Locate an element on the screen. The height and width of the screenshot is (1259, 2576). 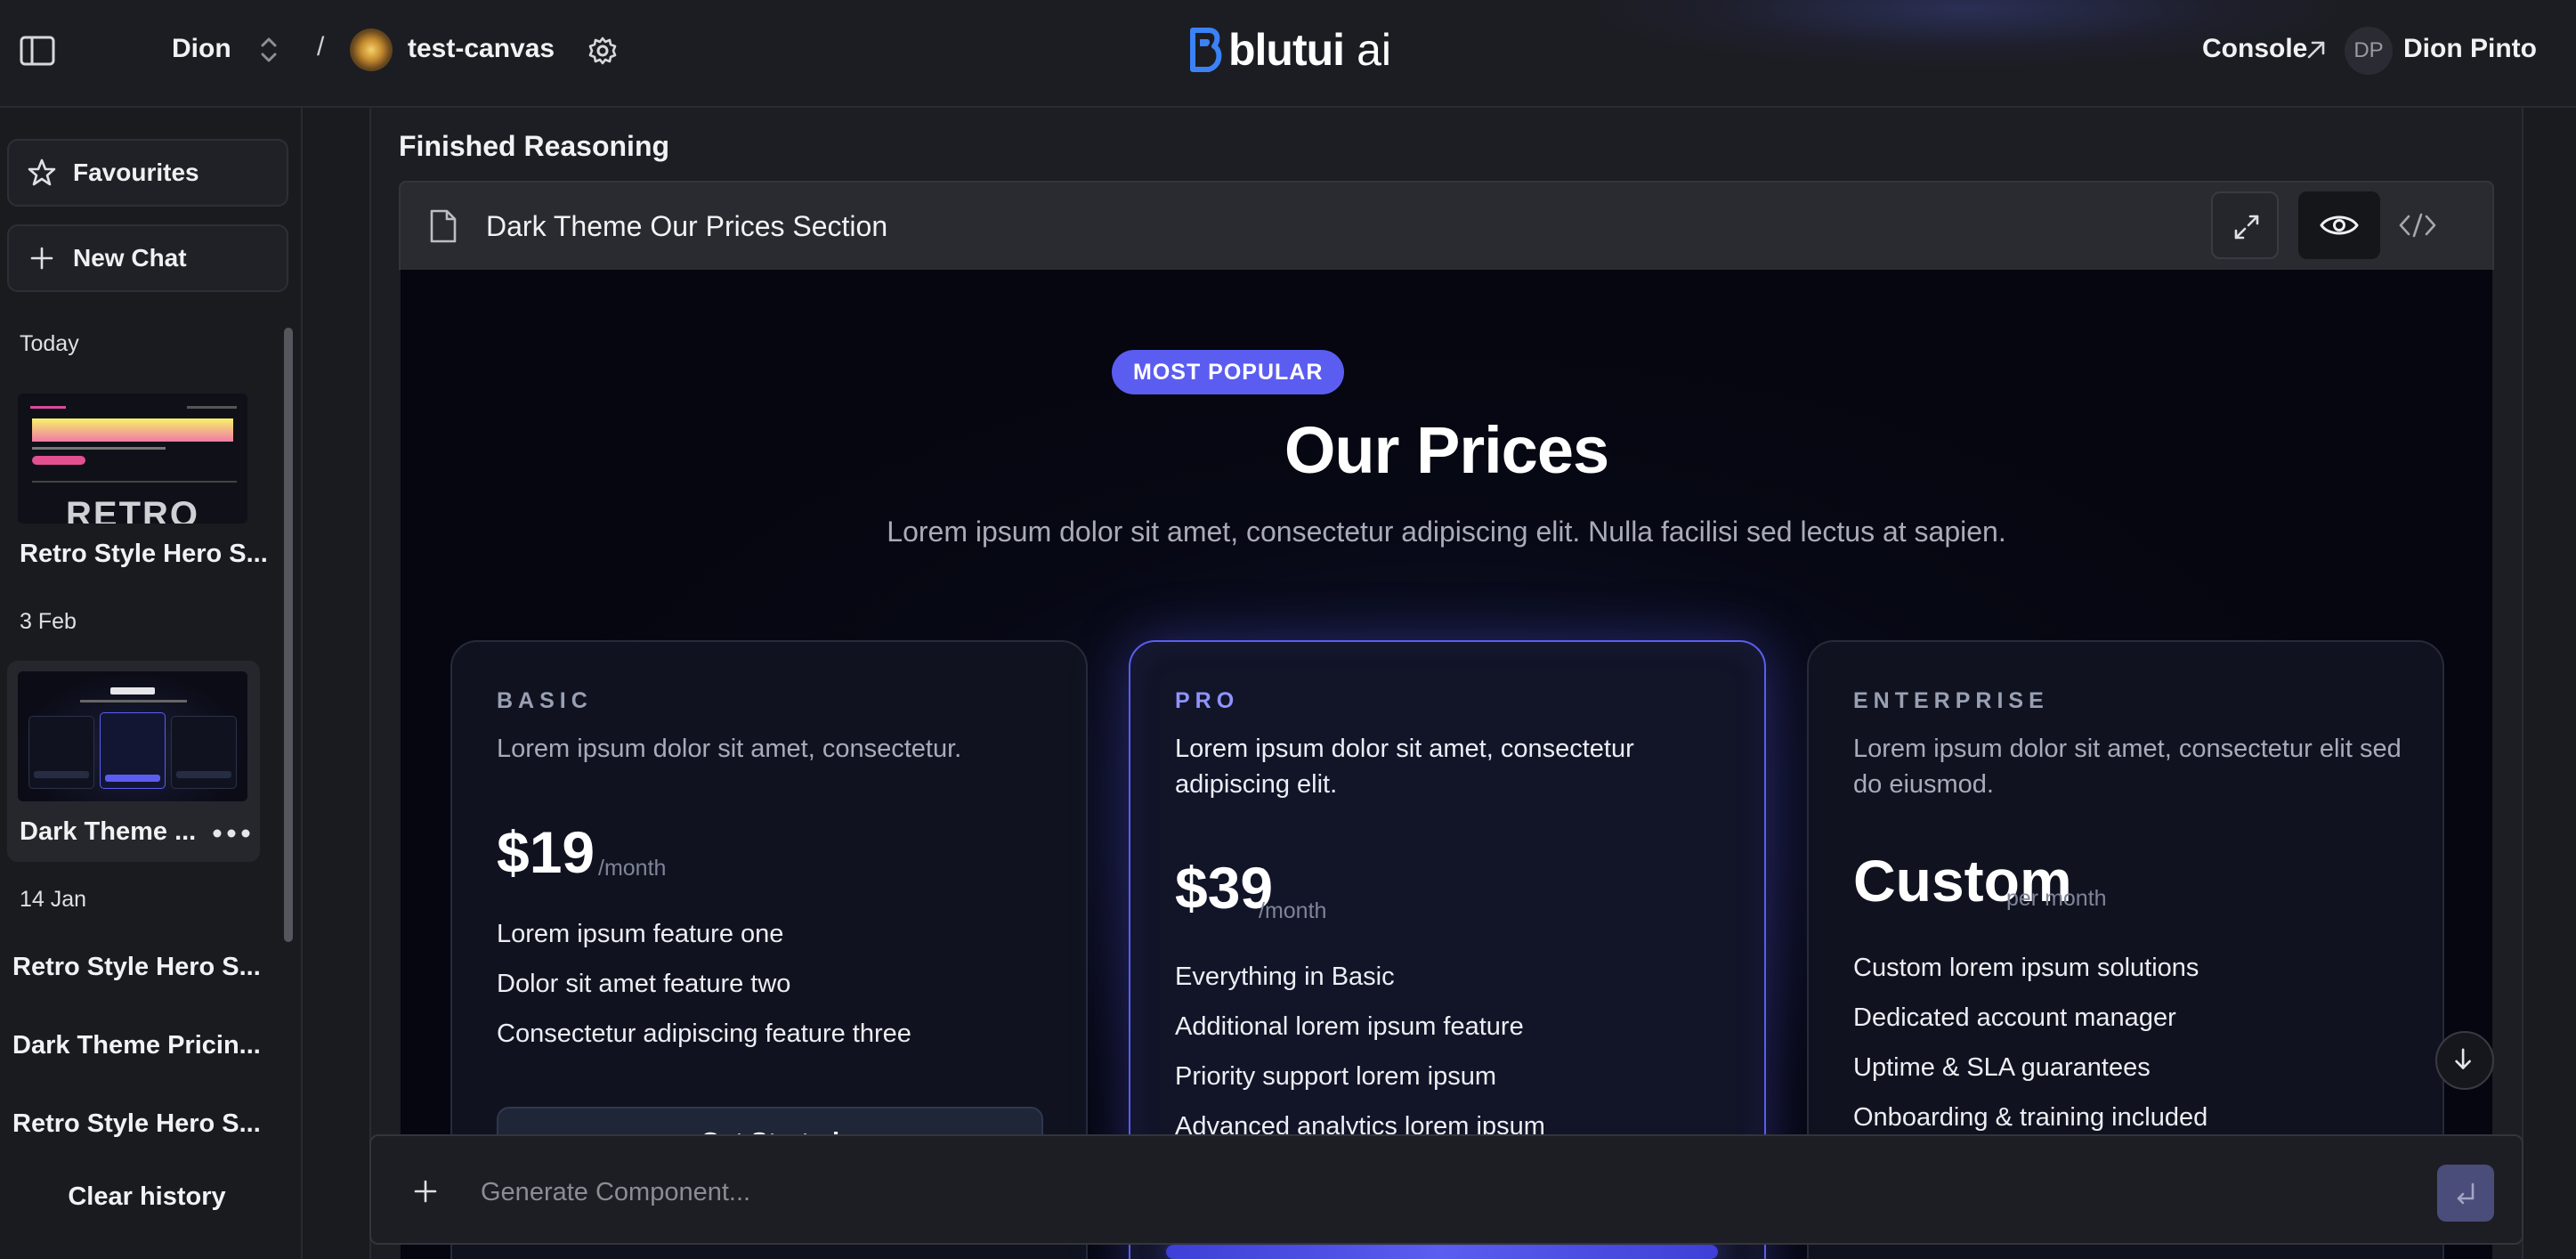
brand-suffix: ai is located at coordinates (1374, 50).